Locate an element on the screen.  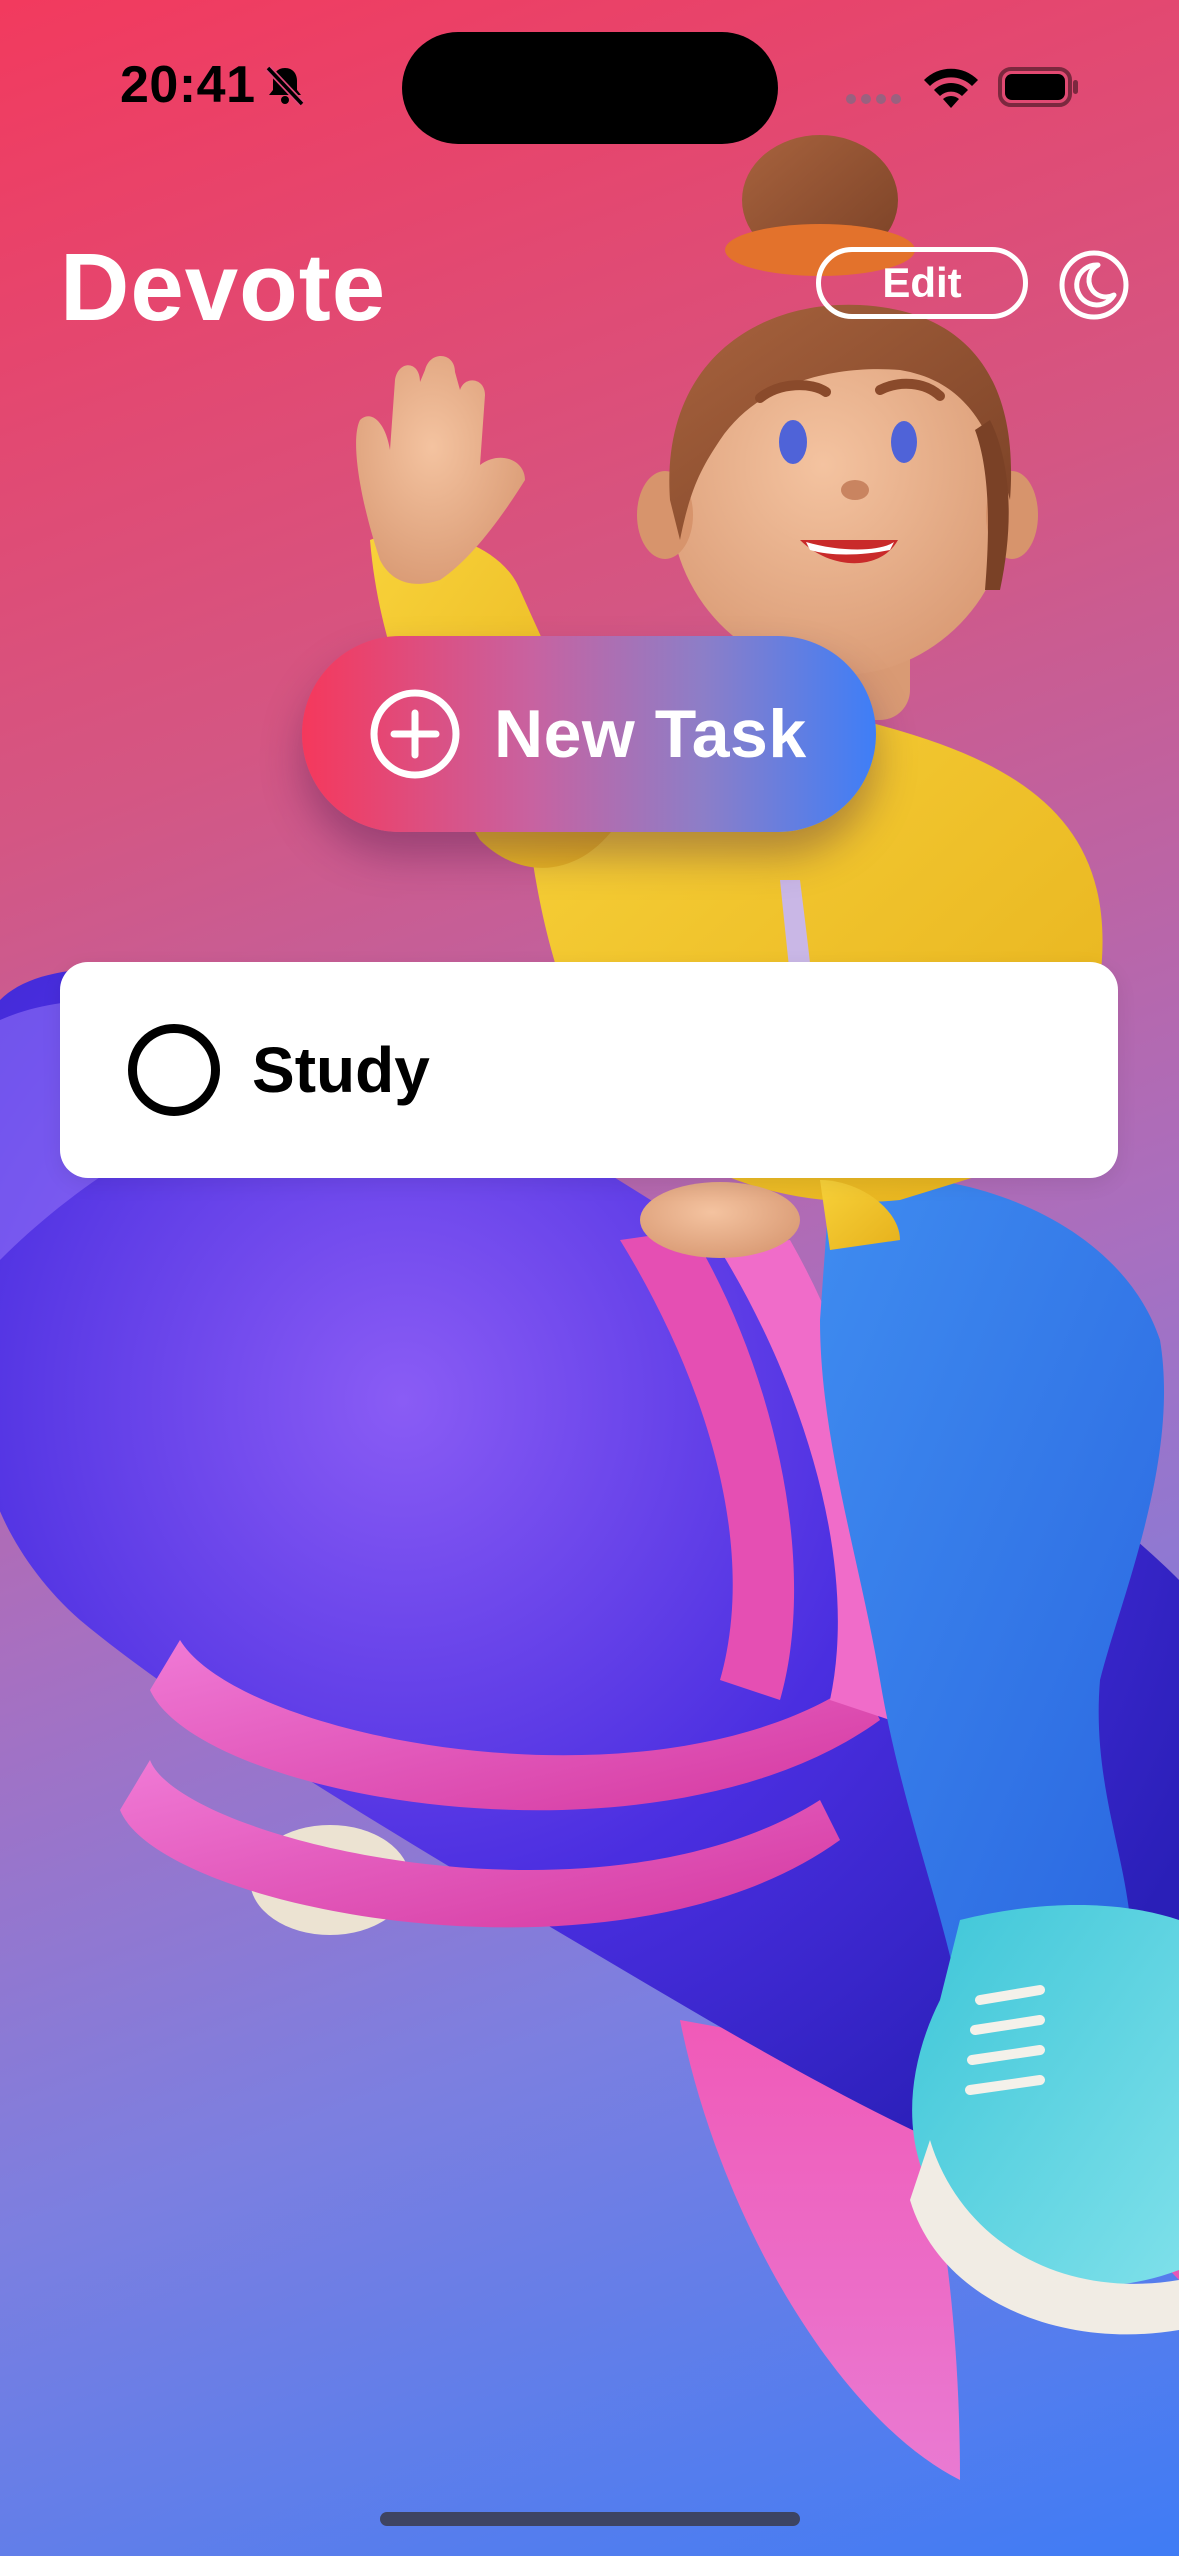
new-task-label: New Task is located at coordinates (650, 734).